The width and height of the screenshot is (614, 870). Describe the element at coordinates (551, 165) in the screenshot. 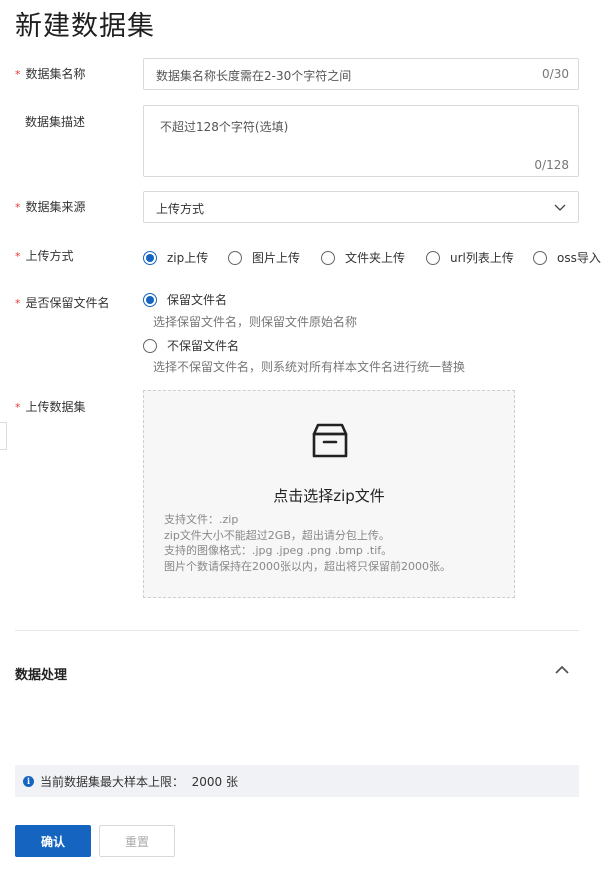

I see `dataset-desc-counter: 0/128` at that location.